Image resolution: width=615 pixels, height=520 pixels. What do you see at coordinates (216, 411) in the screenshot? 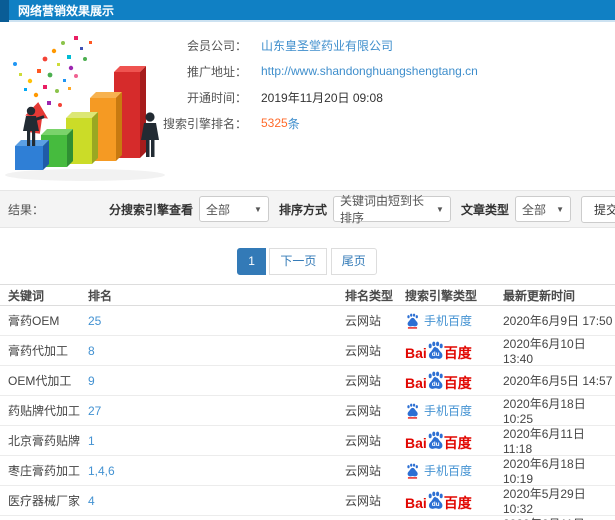
I see `rank-link: 27` at bounding box center [216, 411].